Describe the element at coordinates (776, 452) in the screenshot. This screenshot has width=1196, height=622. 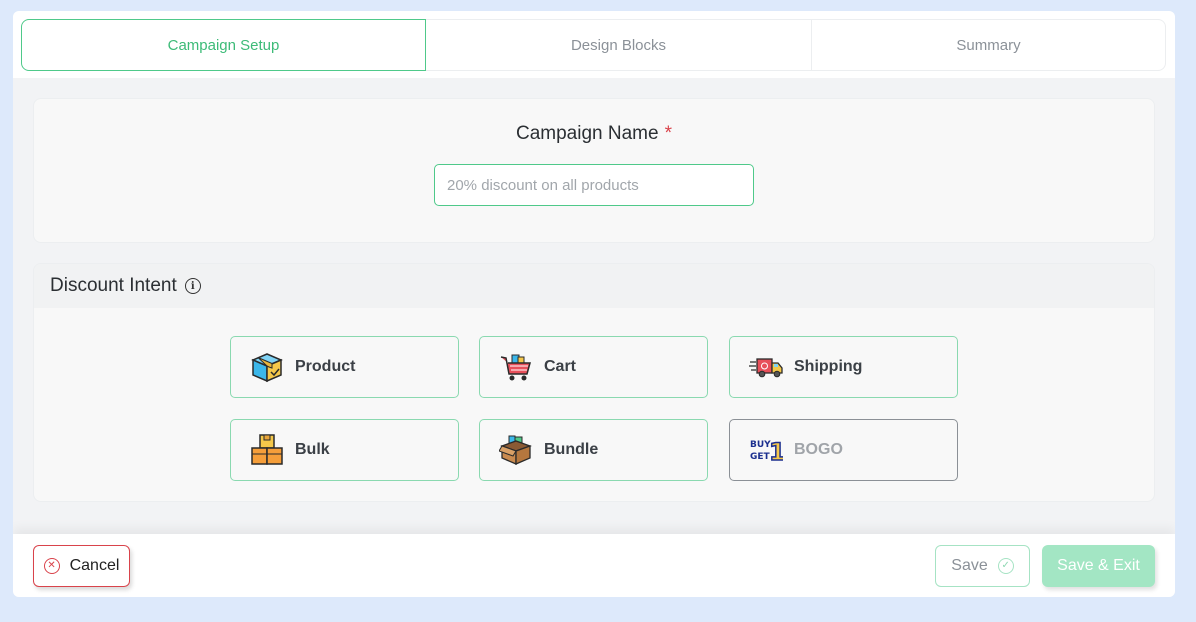
I see `svg-text: 1` at that location.